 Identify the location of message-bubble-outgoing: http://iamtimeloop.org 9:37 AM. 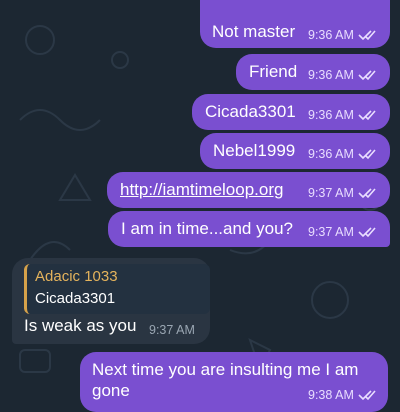
(248, 190).